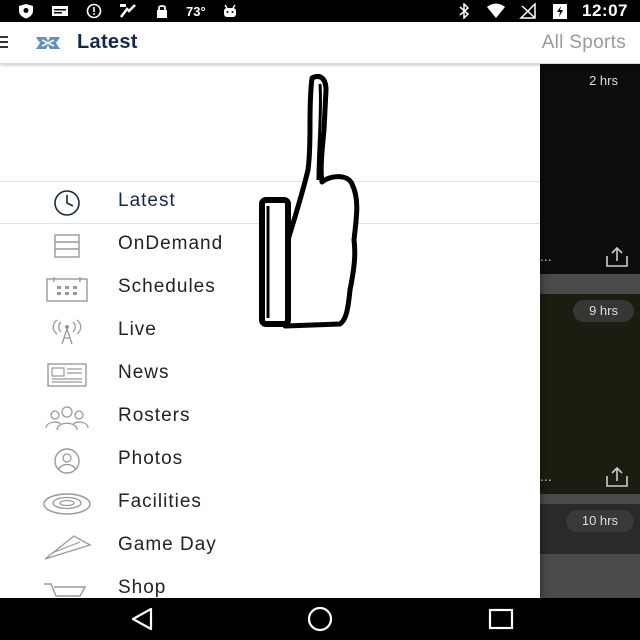  I want to click on drawer-item-label: Live, so click(137, 329).